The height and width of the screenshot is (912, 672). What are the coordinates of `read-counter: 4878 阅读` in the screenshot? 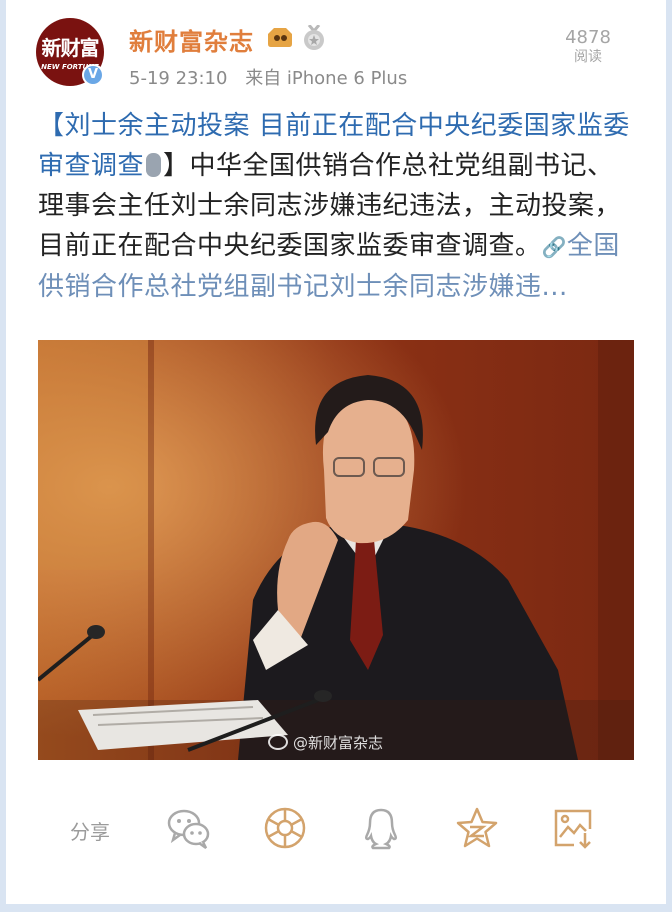 It's located at (588, 47).